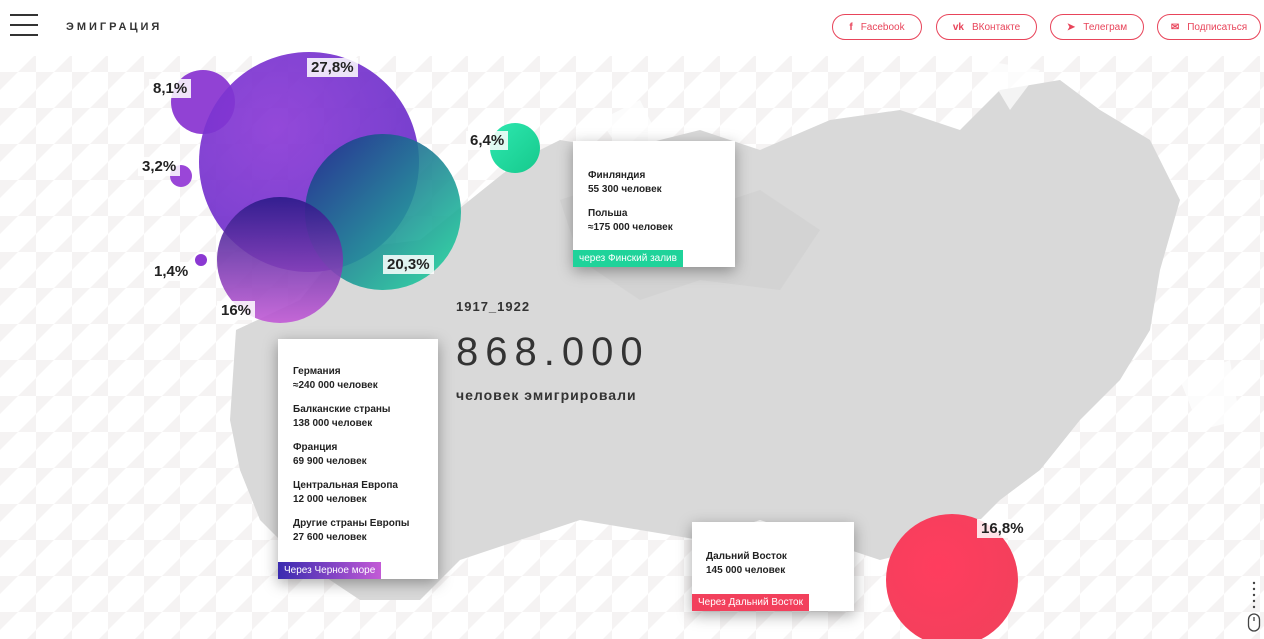  What do you see at coordinates (359, 417) in the screenshot?
I see `card-entry: Балканские страны 138 000 человек` at bounding box center [359, 417].